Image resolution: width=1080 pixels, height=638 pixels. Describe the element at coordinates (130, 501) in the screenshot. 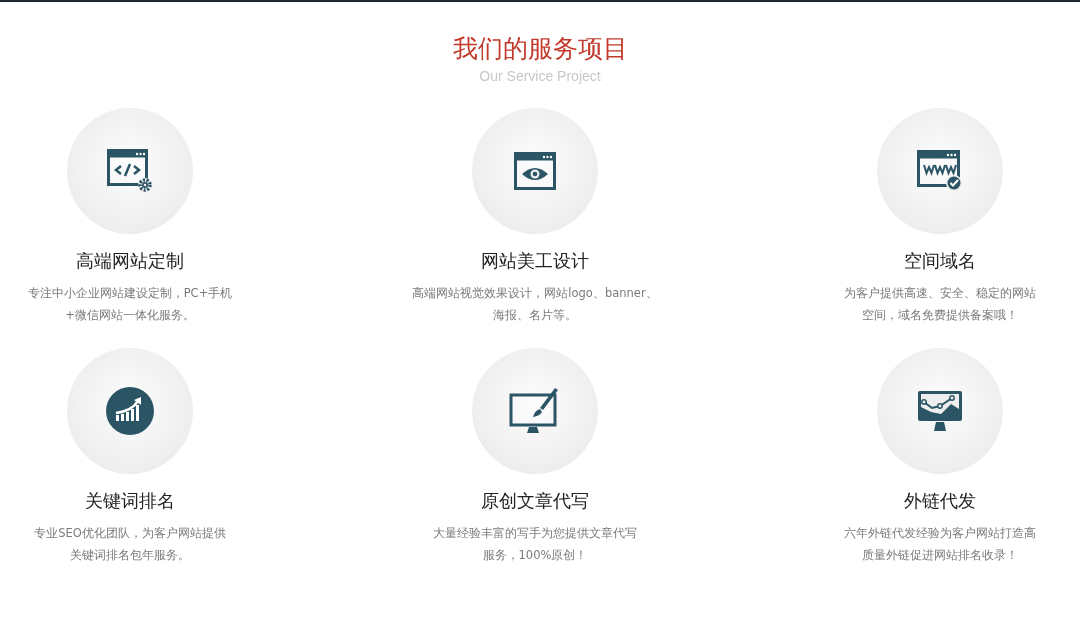

I see `service-title: 关键词排名` at that location.